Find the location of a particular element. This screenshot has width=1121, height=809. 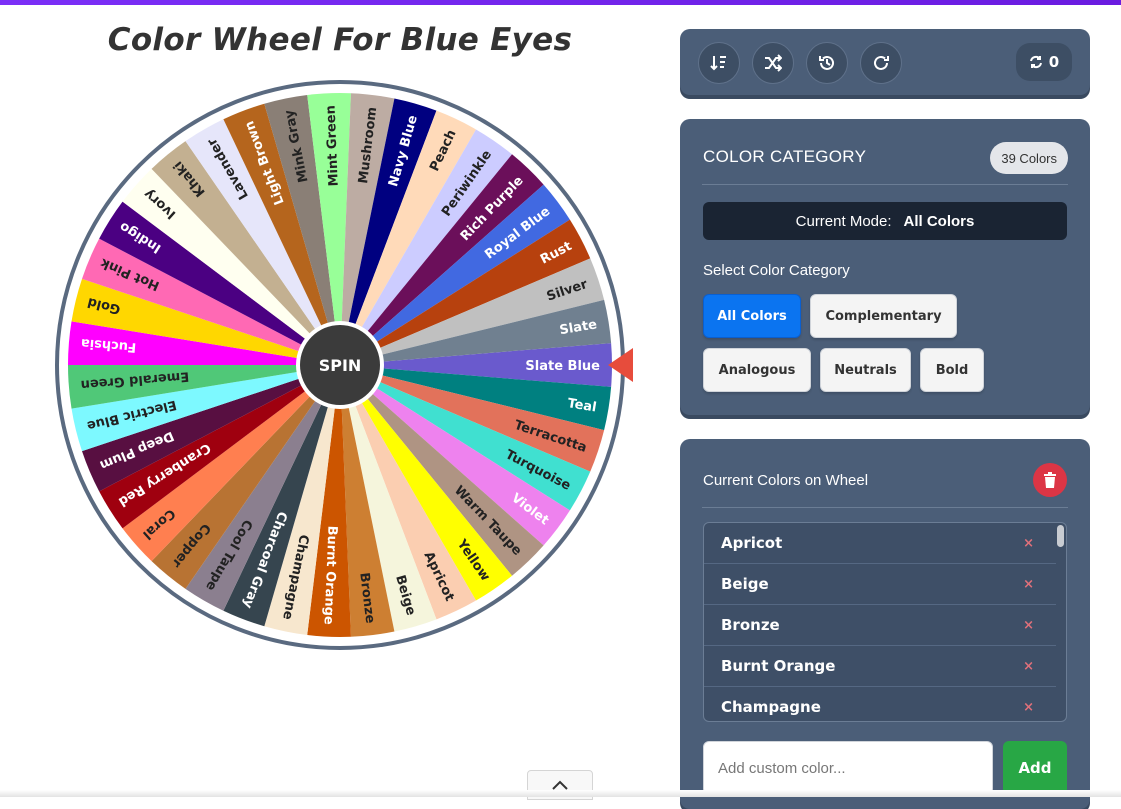

list-item: Bronze × is located at coordinates (880, 625).